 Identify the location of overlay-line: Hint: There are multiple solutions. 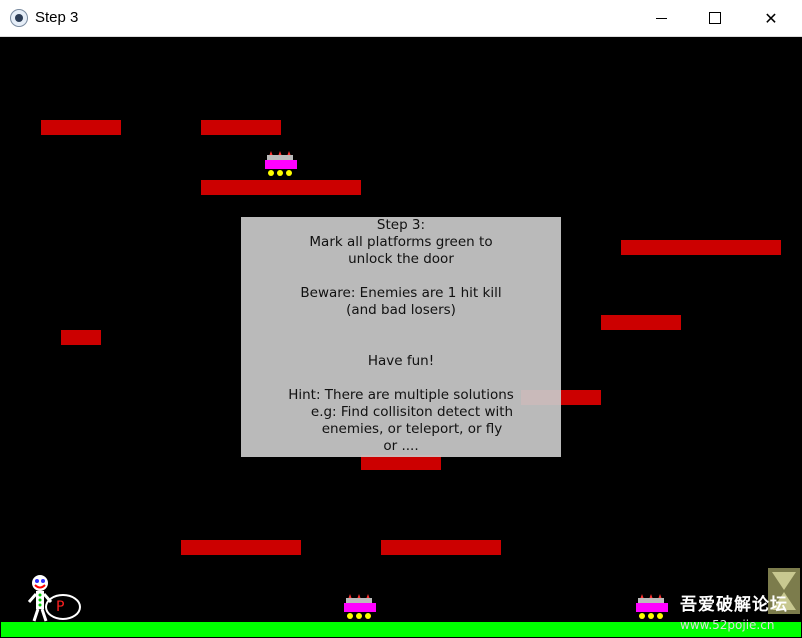
(401, 395).